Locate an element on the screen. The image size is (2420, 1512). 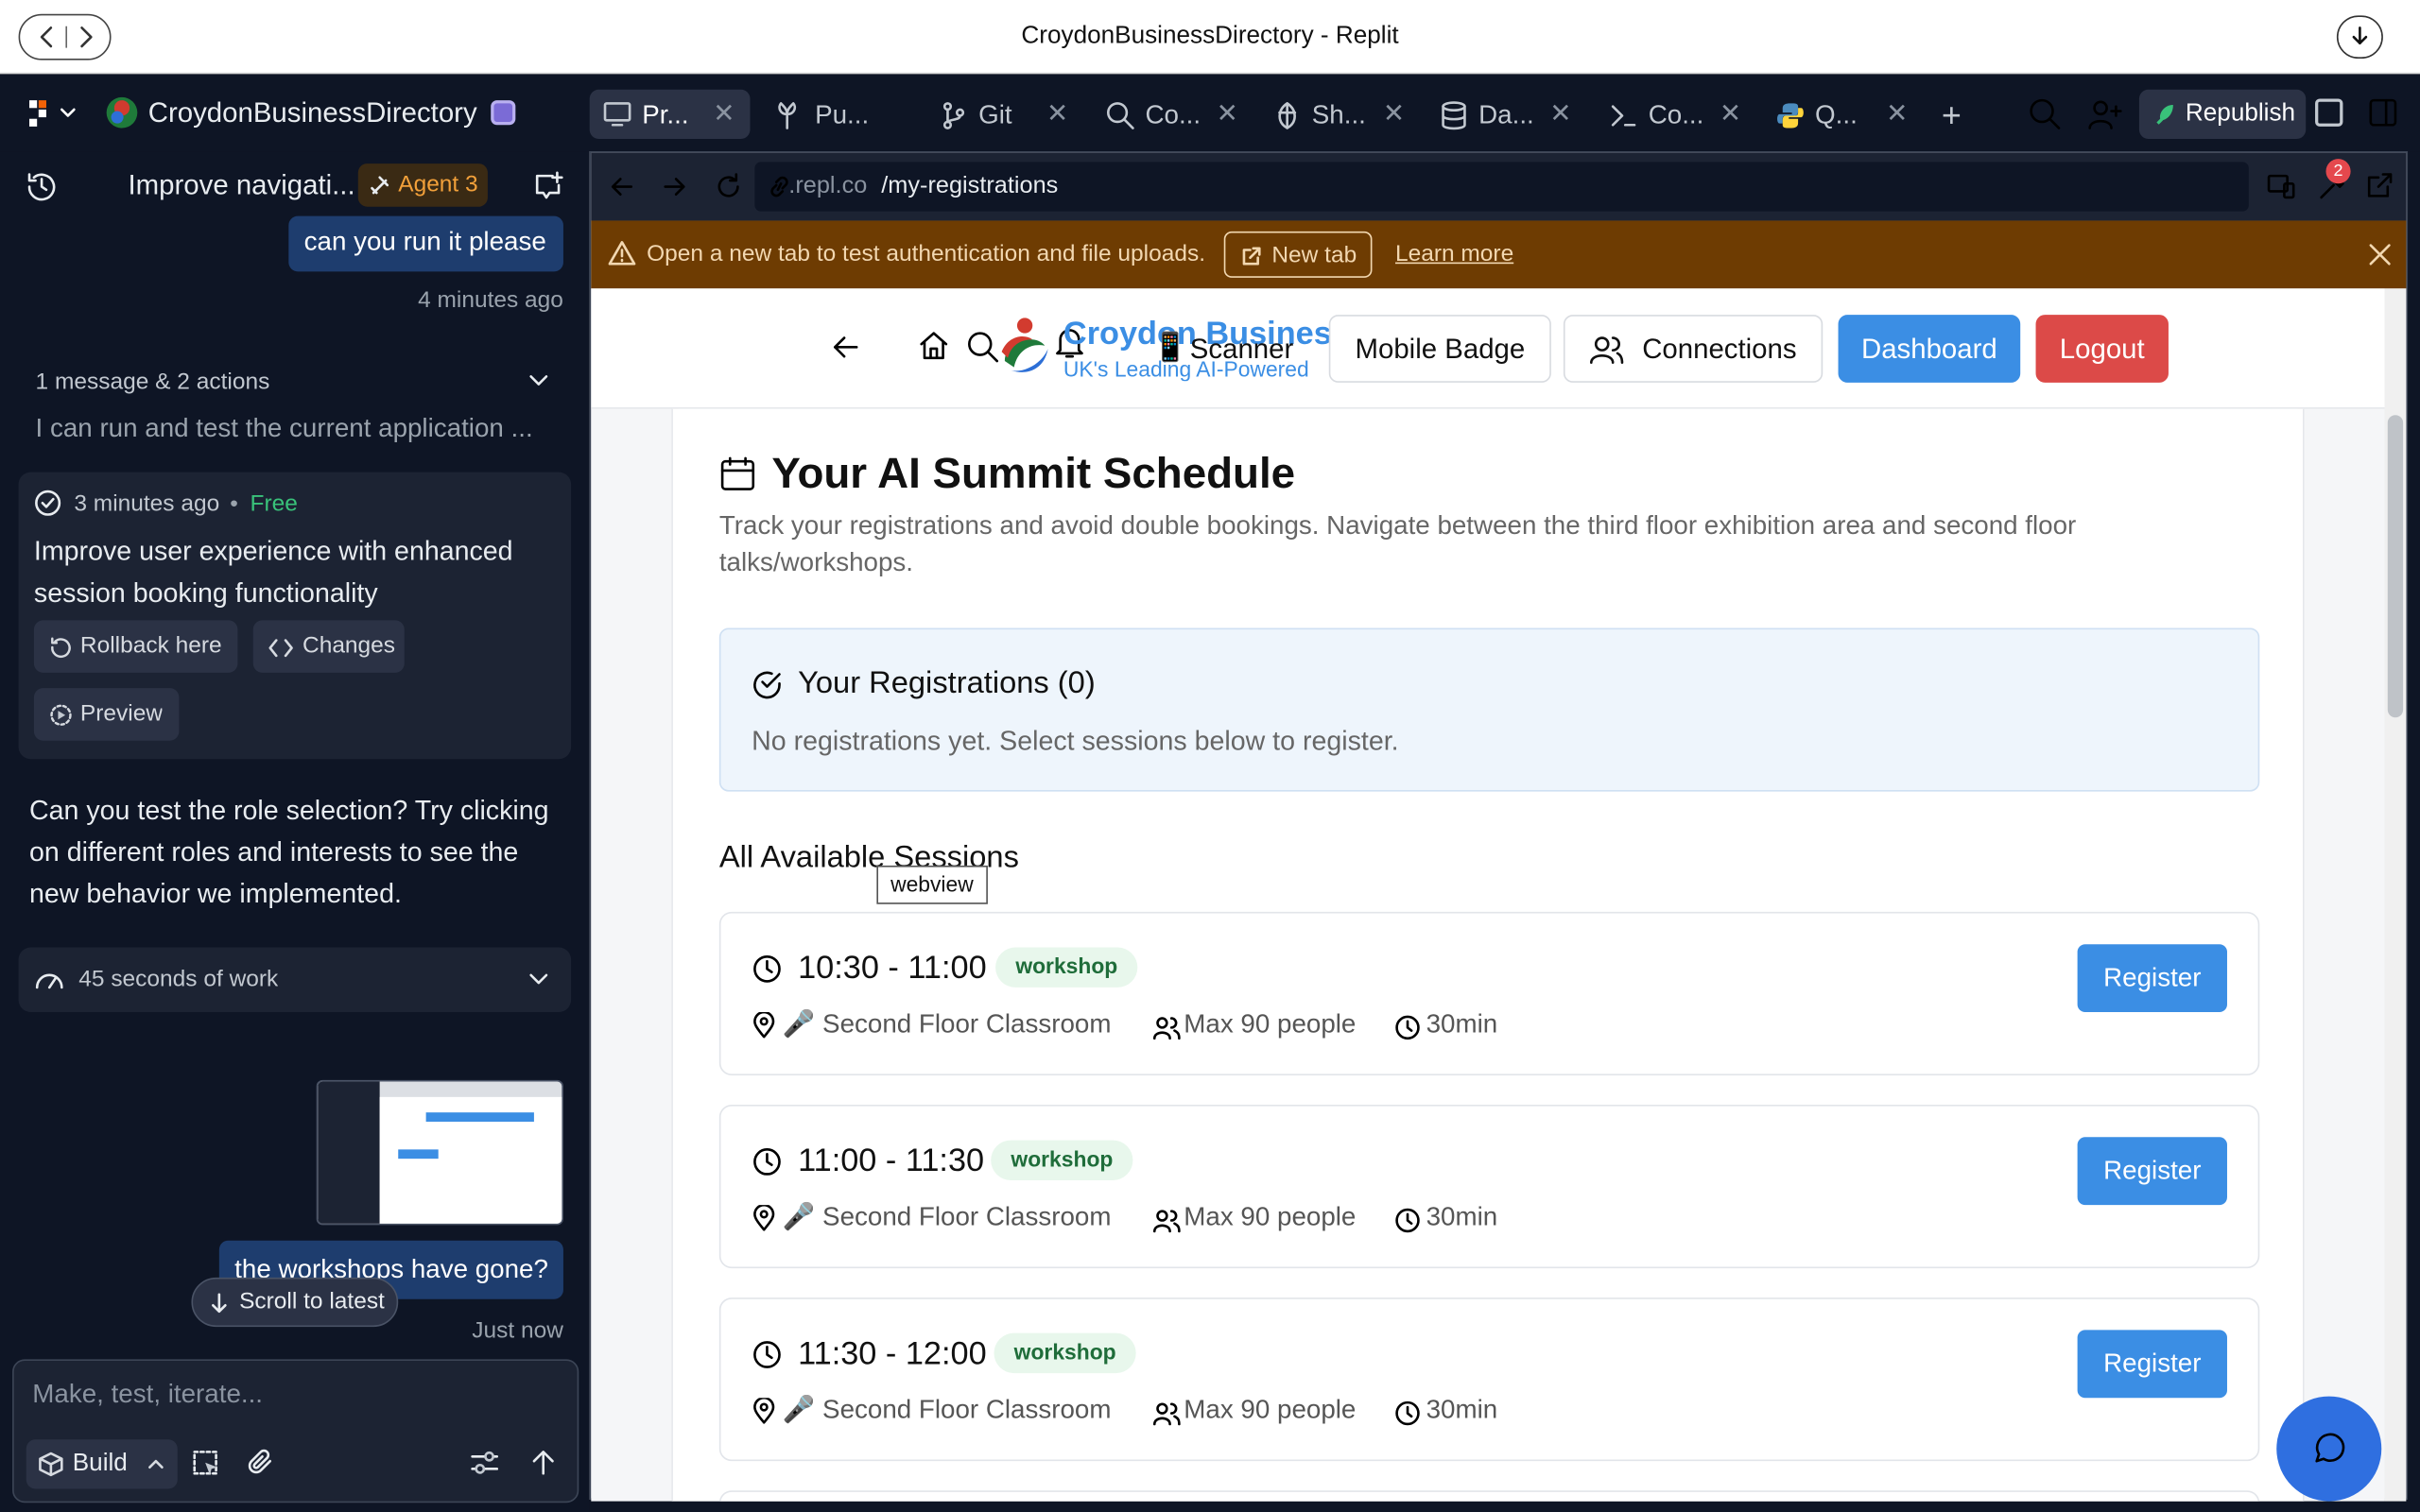
work-summary-label: 45 seconds of work is located at coordinates (178, 979).